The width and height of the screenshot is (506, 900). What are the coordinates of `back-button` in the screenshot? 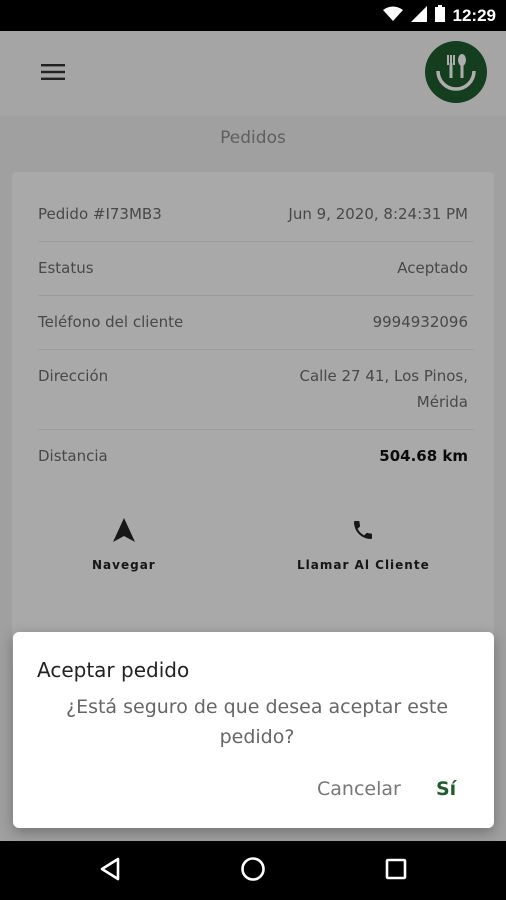 It's located at (110, 871).